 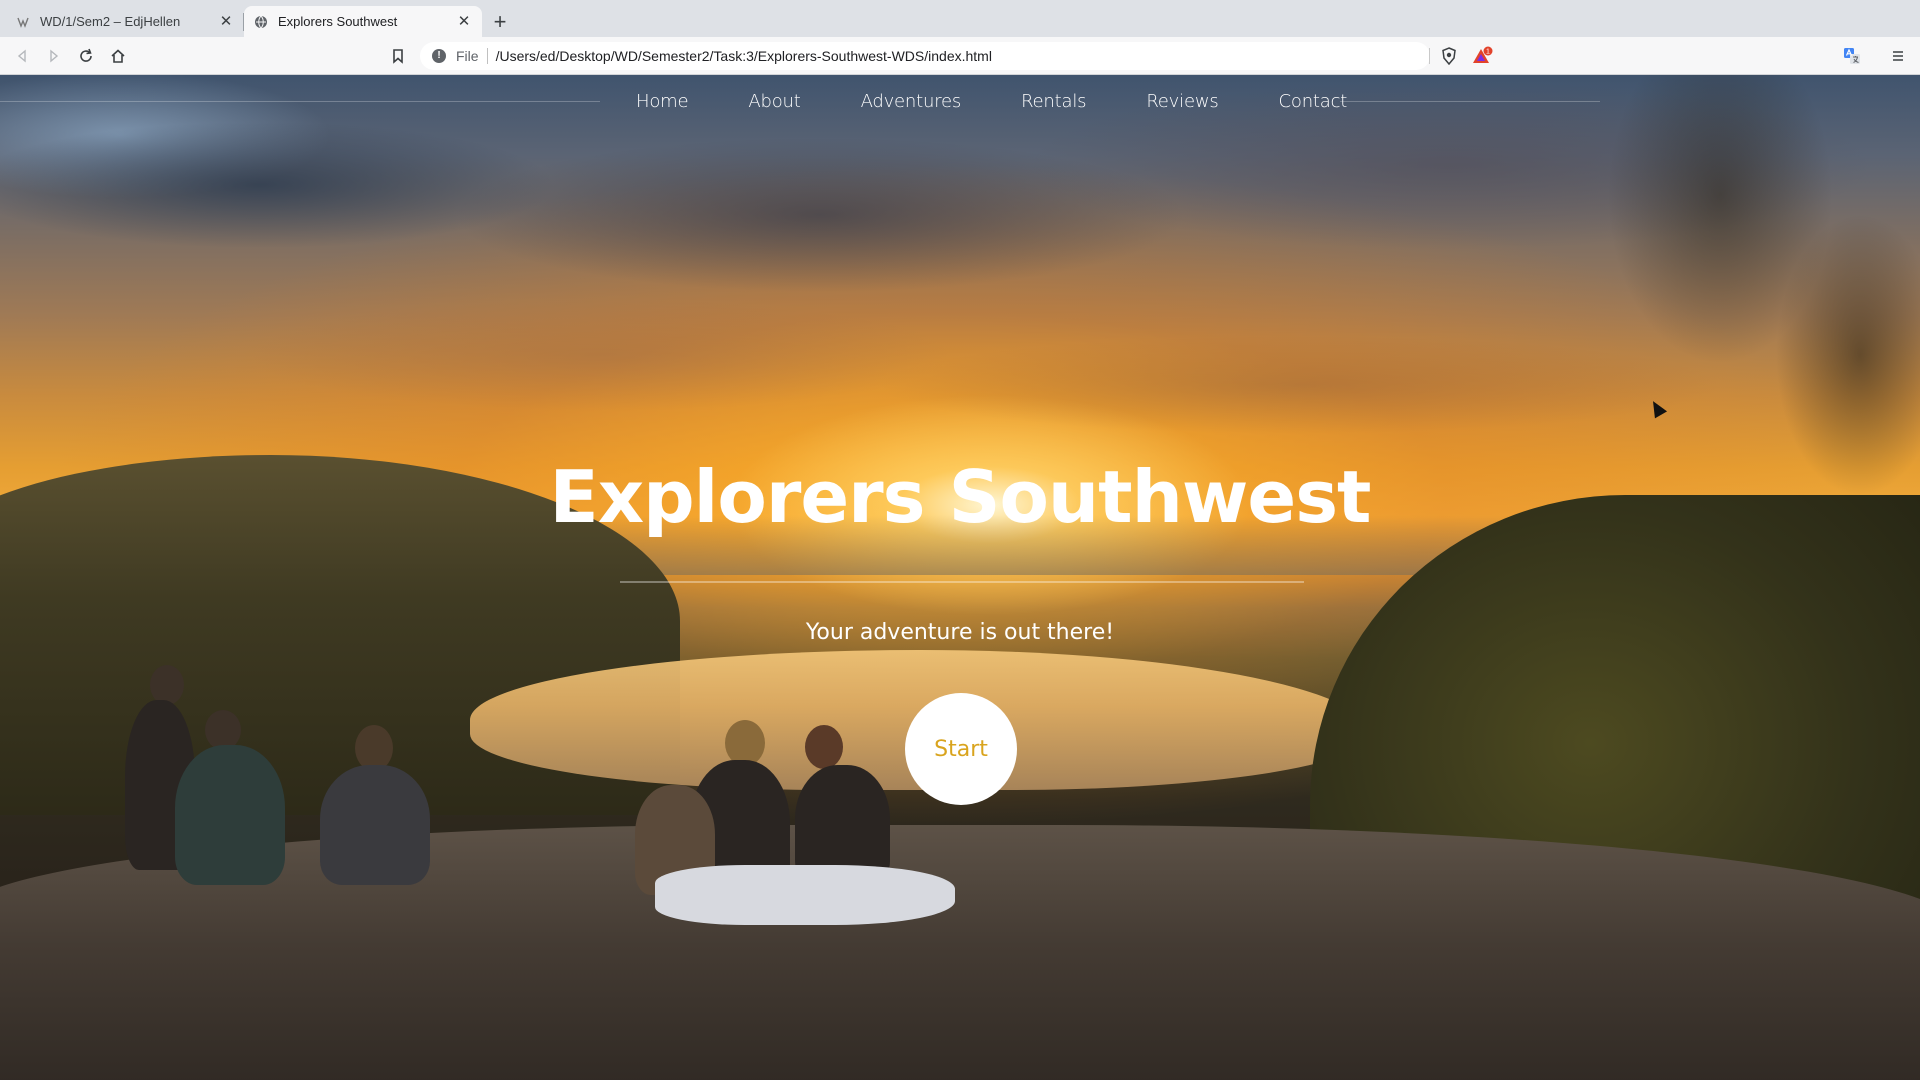 I want to click on hero-title: Explorers Southwest, so click(x=960, y=497).